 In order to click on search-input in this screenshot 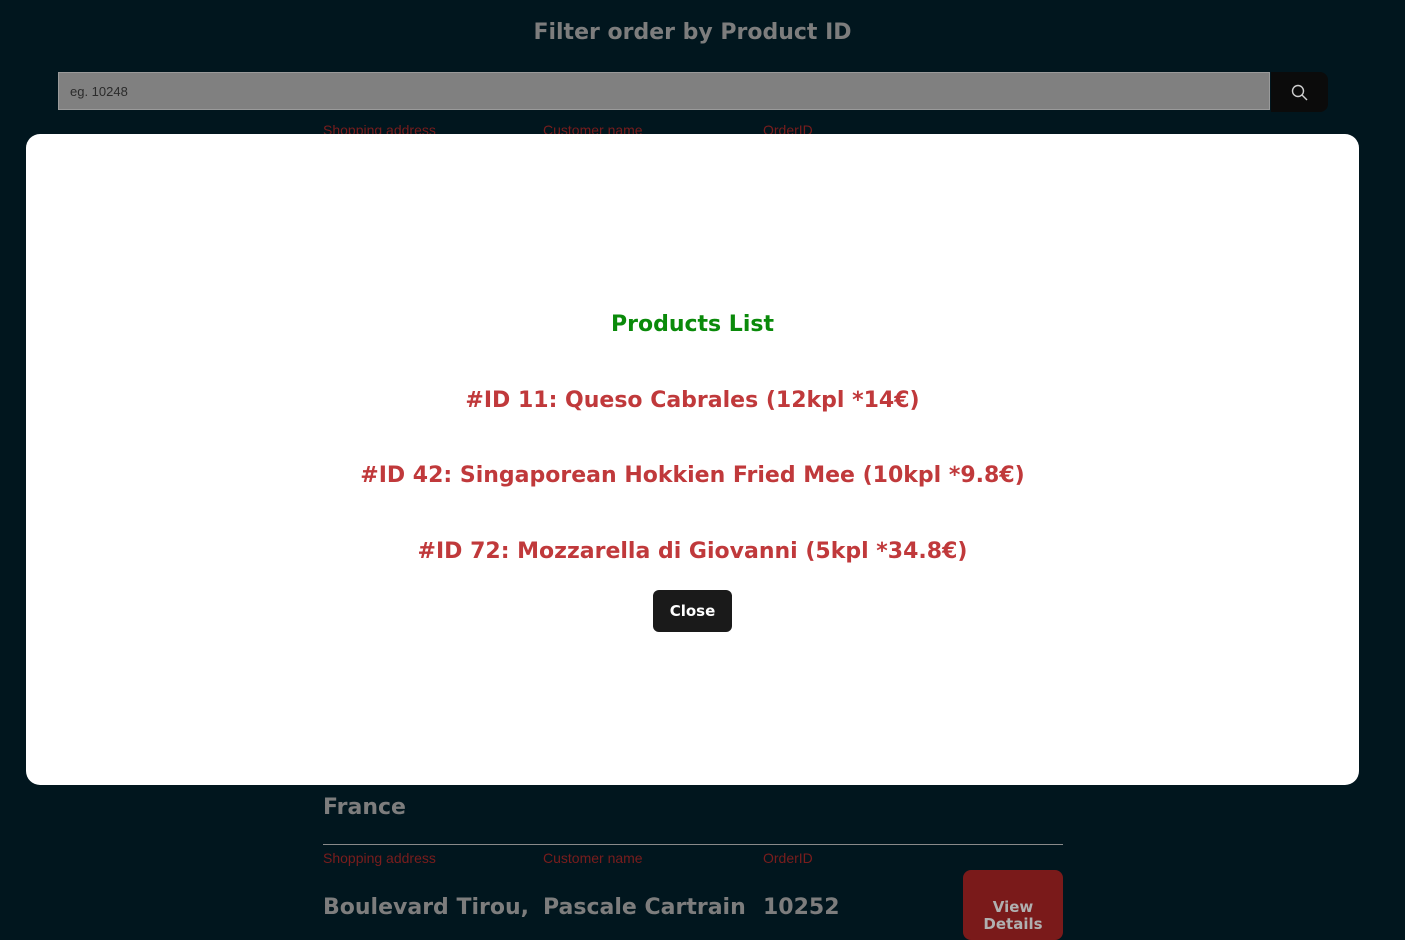, I will do `click(664, 91)`.